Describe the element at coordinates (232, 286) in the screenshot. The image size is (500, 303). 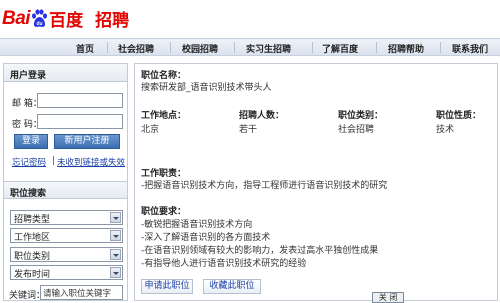
I see `favorite-job-button: 收藏此职位` at that location.